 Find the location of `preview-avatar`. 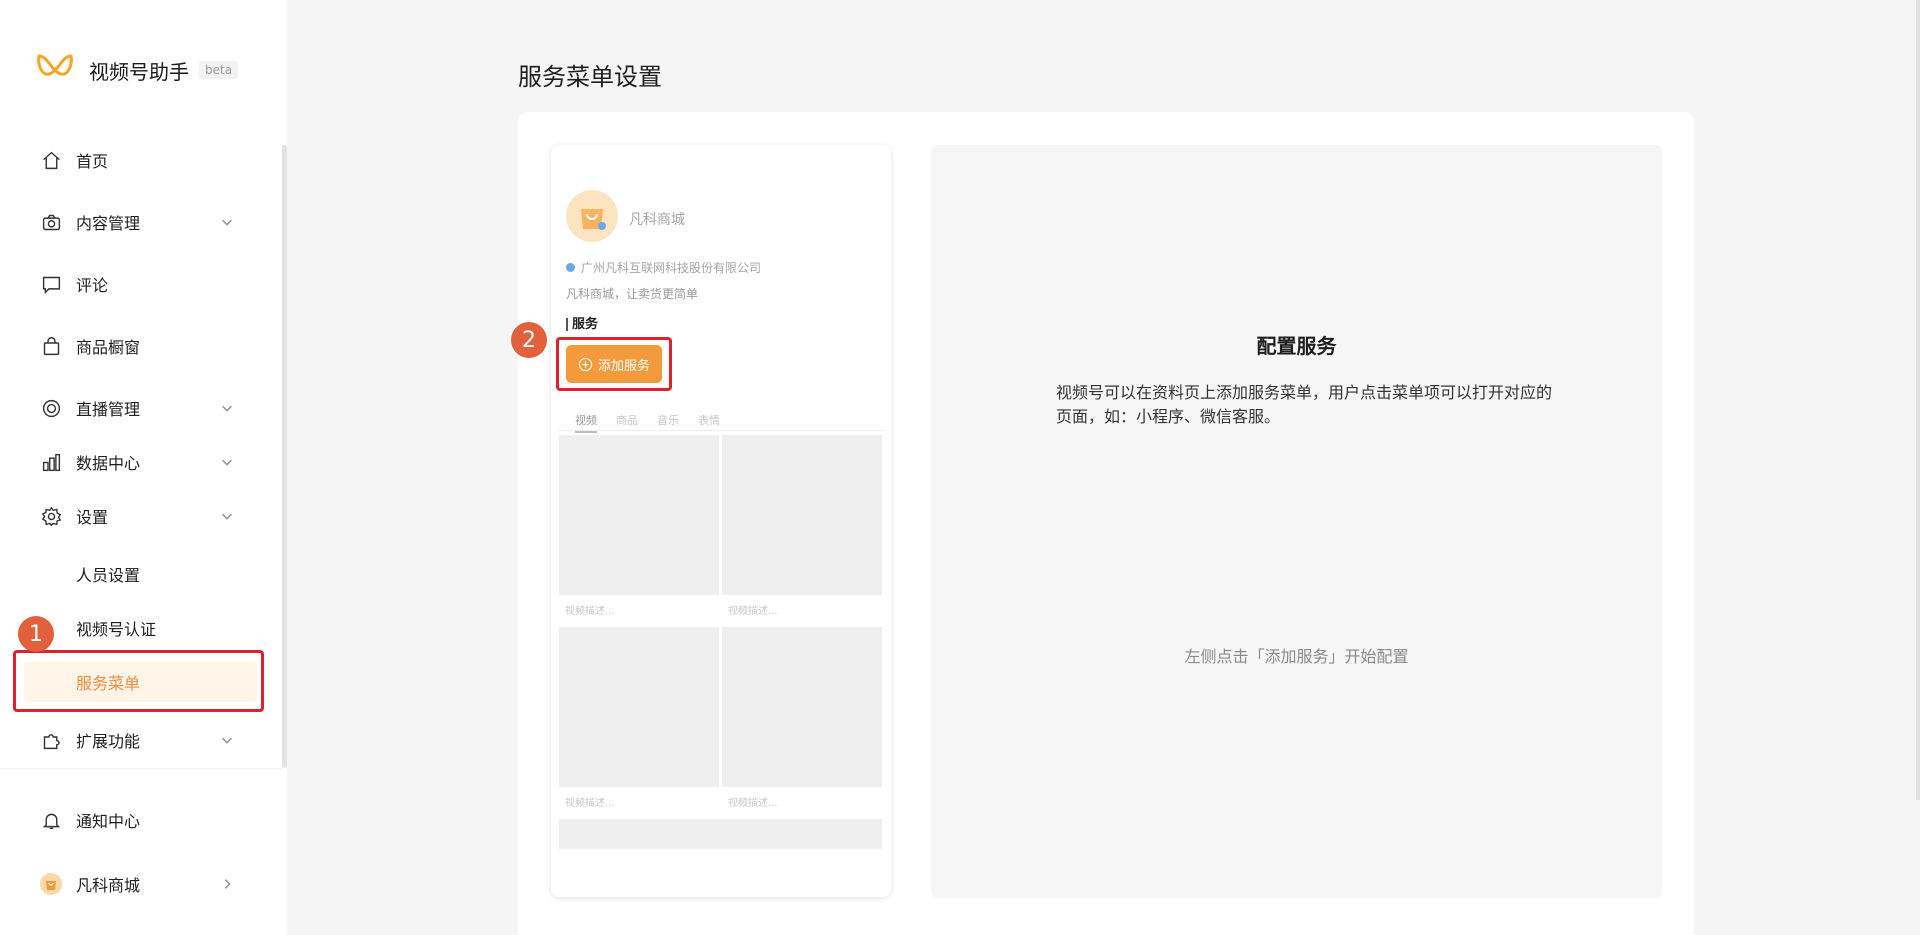

preview-avatar is located at coordinates (592, 216).